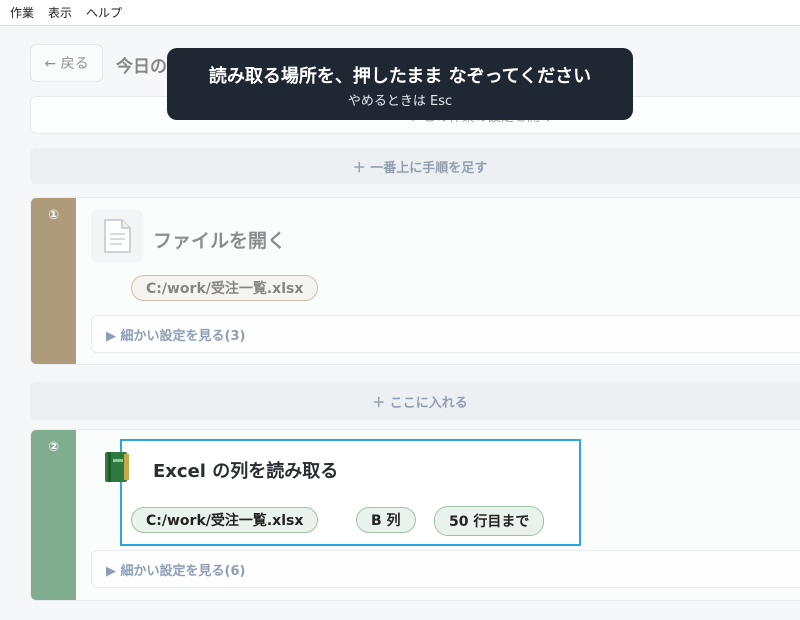 This screenshot has height=620, width=800. I want to click on excel-book-icon, so click(117, 467).